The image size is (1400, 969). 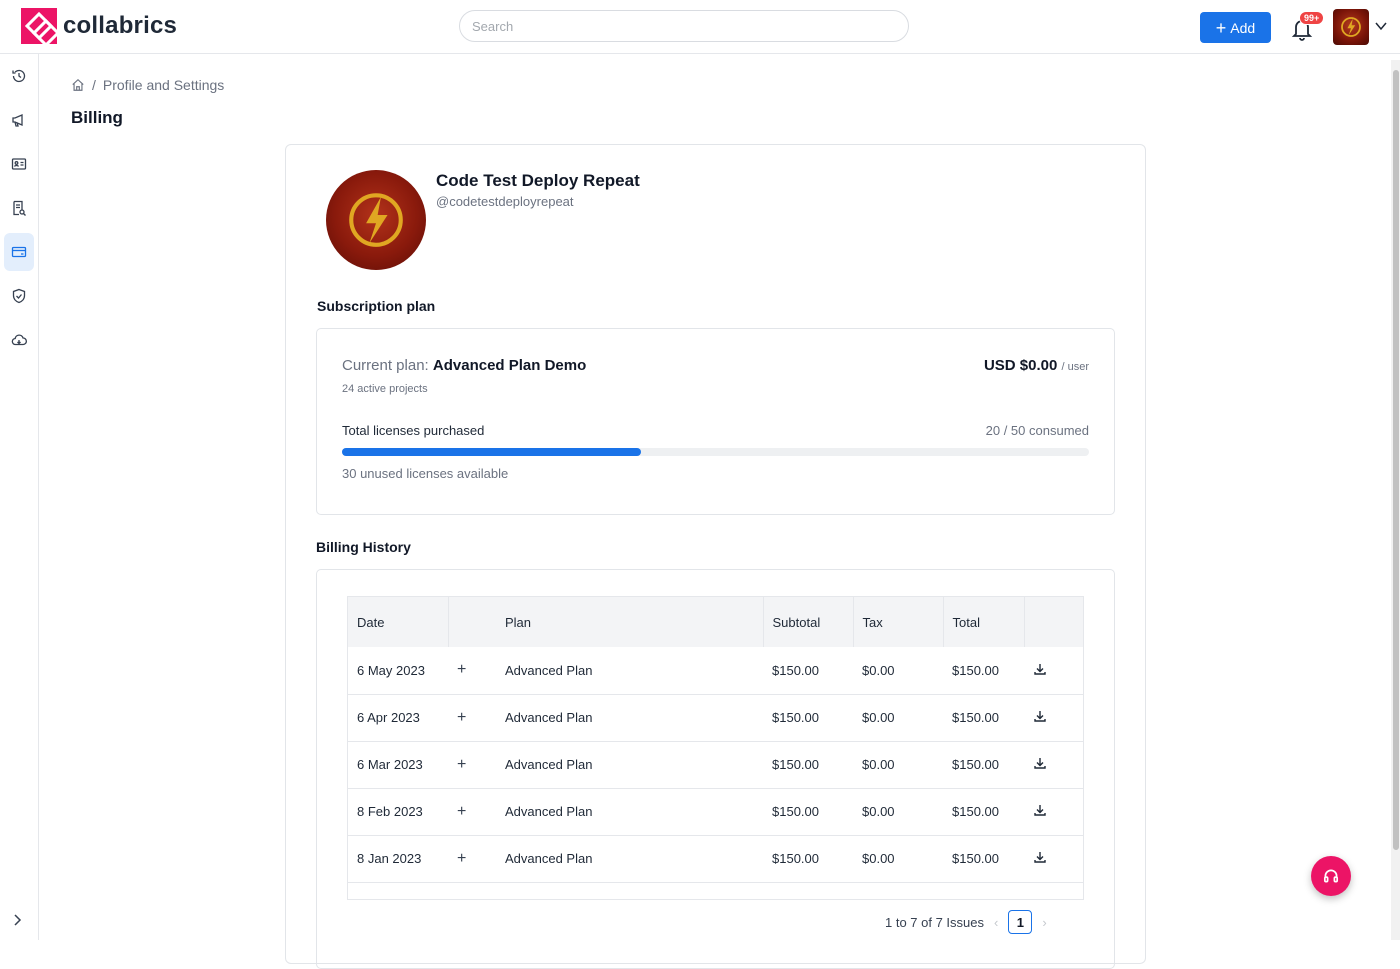 I want to click on table-row, so click(x=715, y=890).